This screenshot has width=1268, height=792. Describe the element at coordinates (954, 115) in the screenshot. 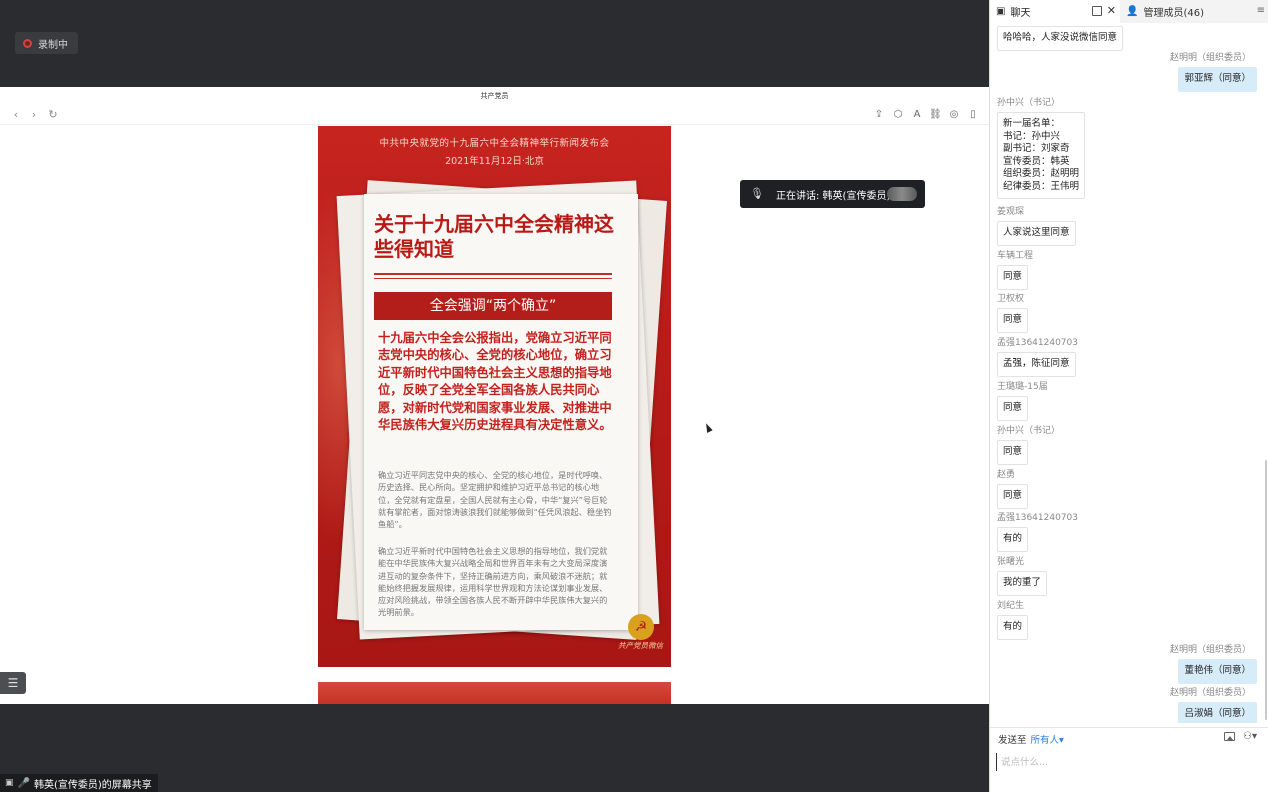

I see `compass-icon: ◎` at that location.